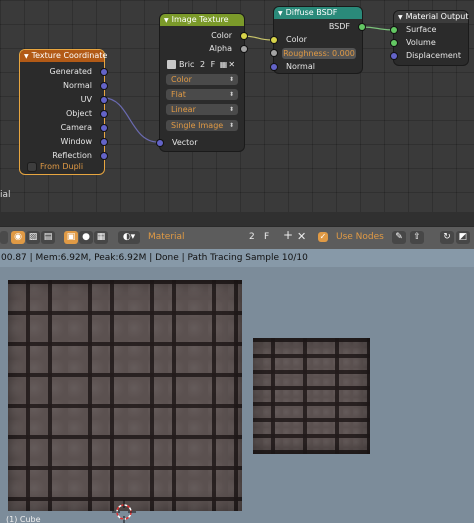 The image size is (474, 523). Describe the element at coordinates (339, 26) in the screenshot. I see `output-bsdf: BSDF` at that location.